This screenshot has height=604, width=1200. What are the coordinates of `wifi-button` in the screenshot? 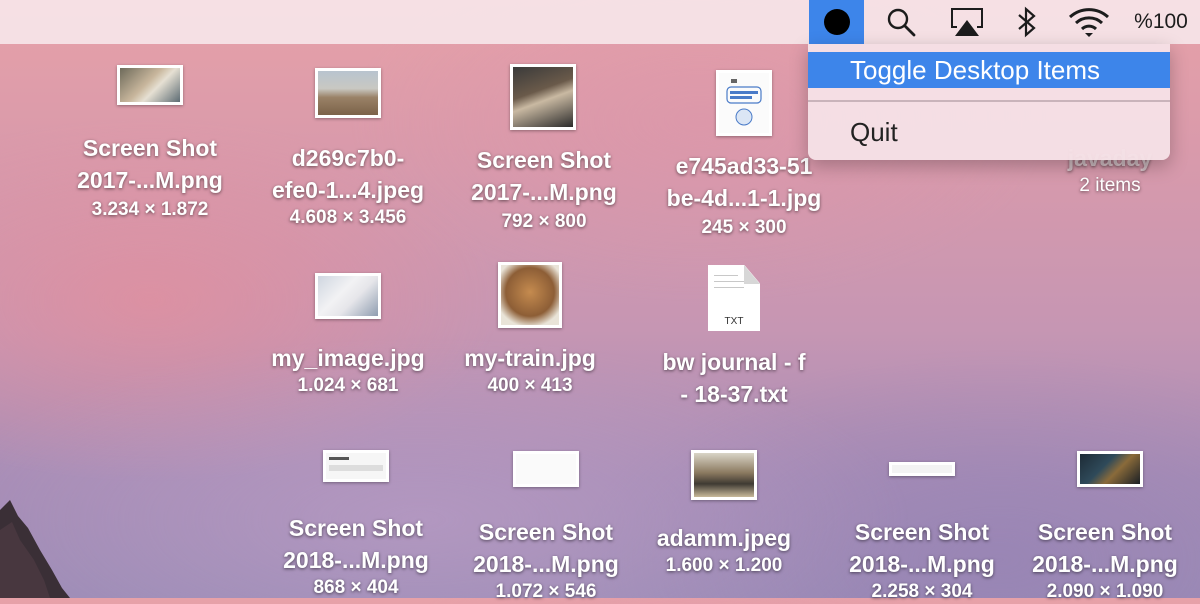 It's located at (1089, 22).